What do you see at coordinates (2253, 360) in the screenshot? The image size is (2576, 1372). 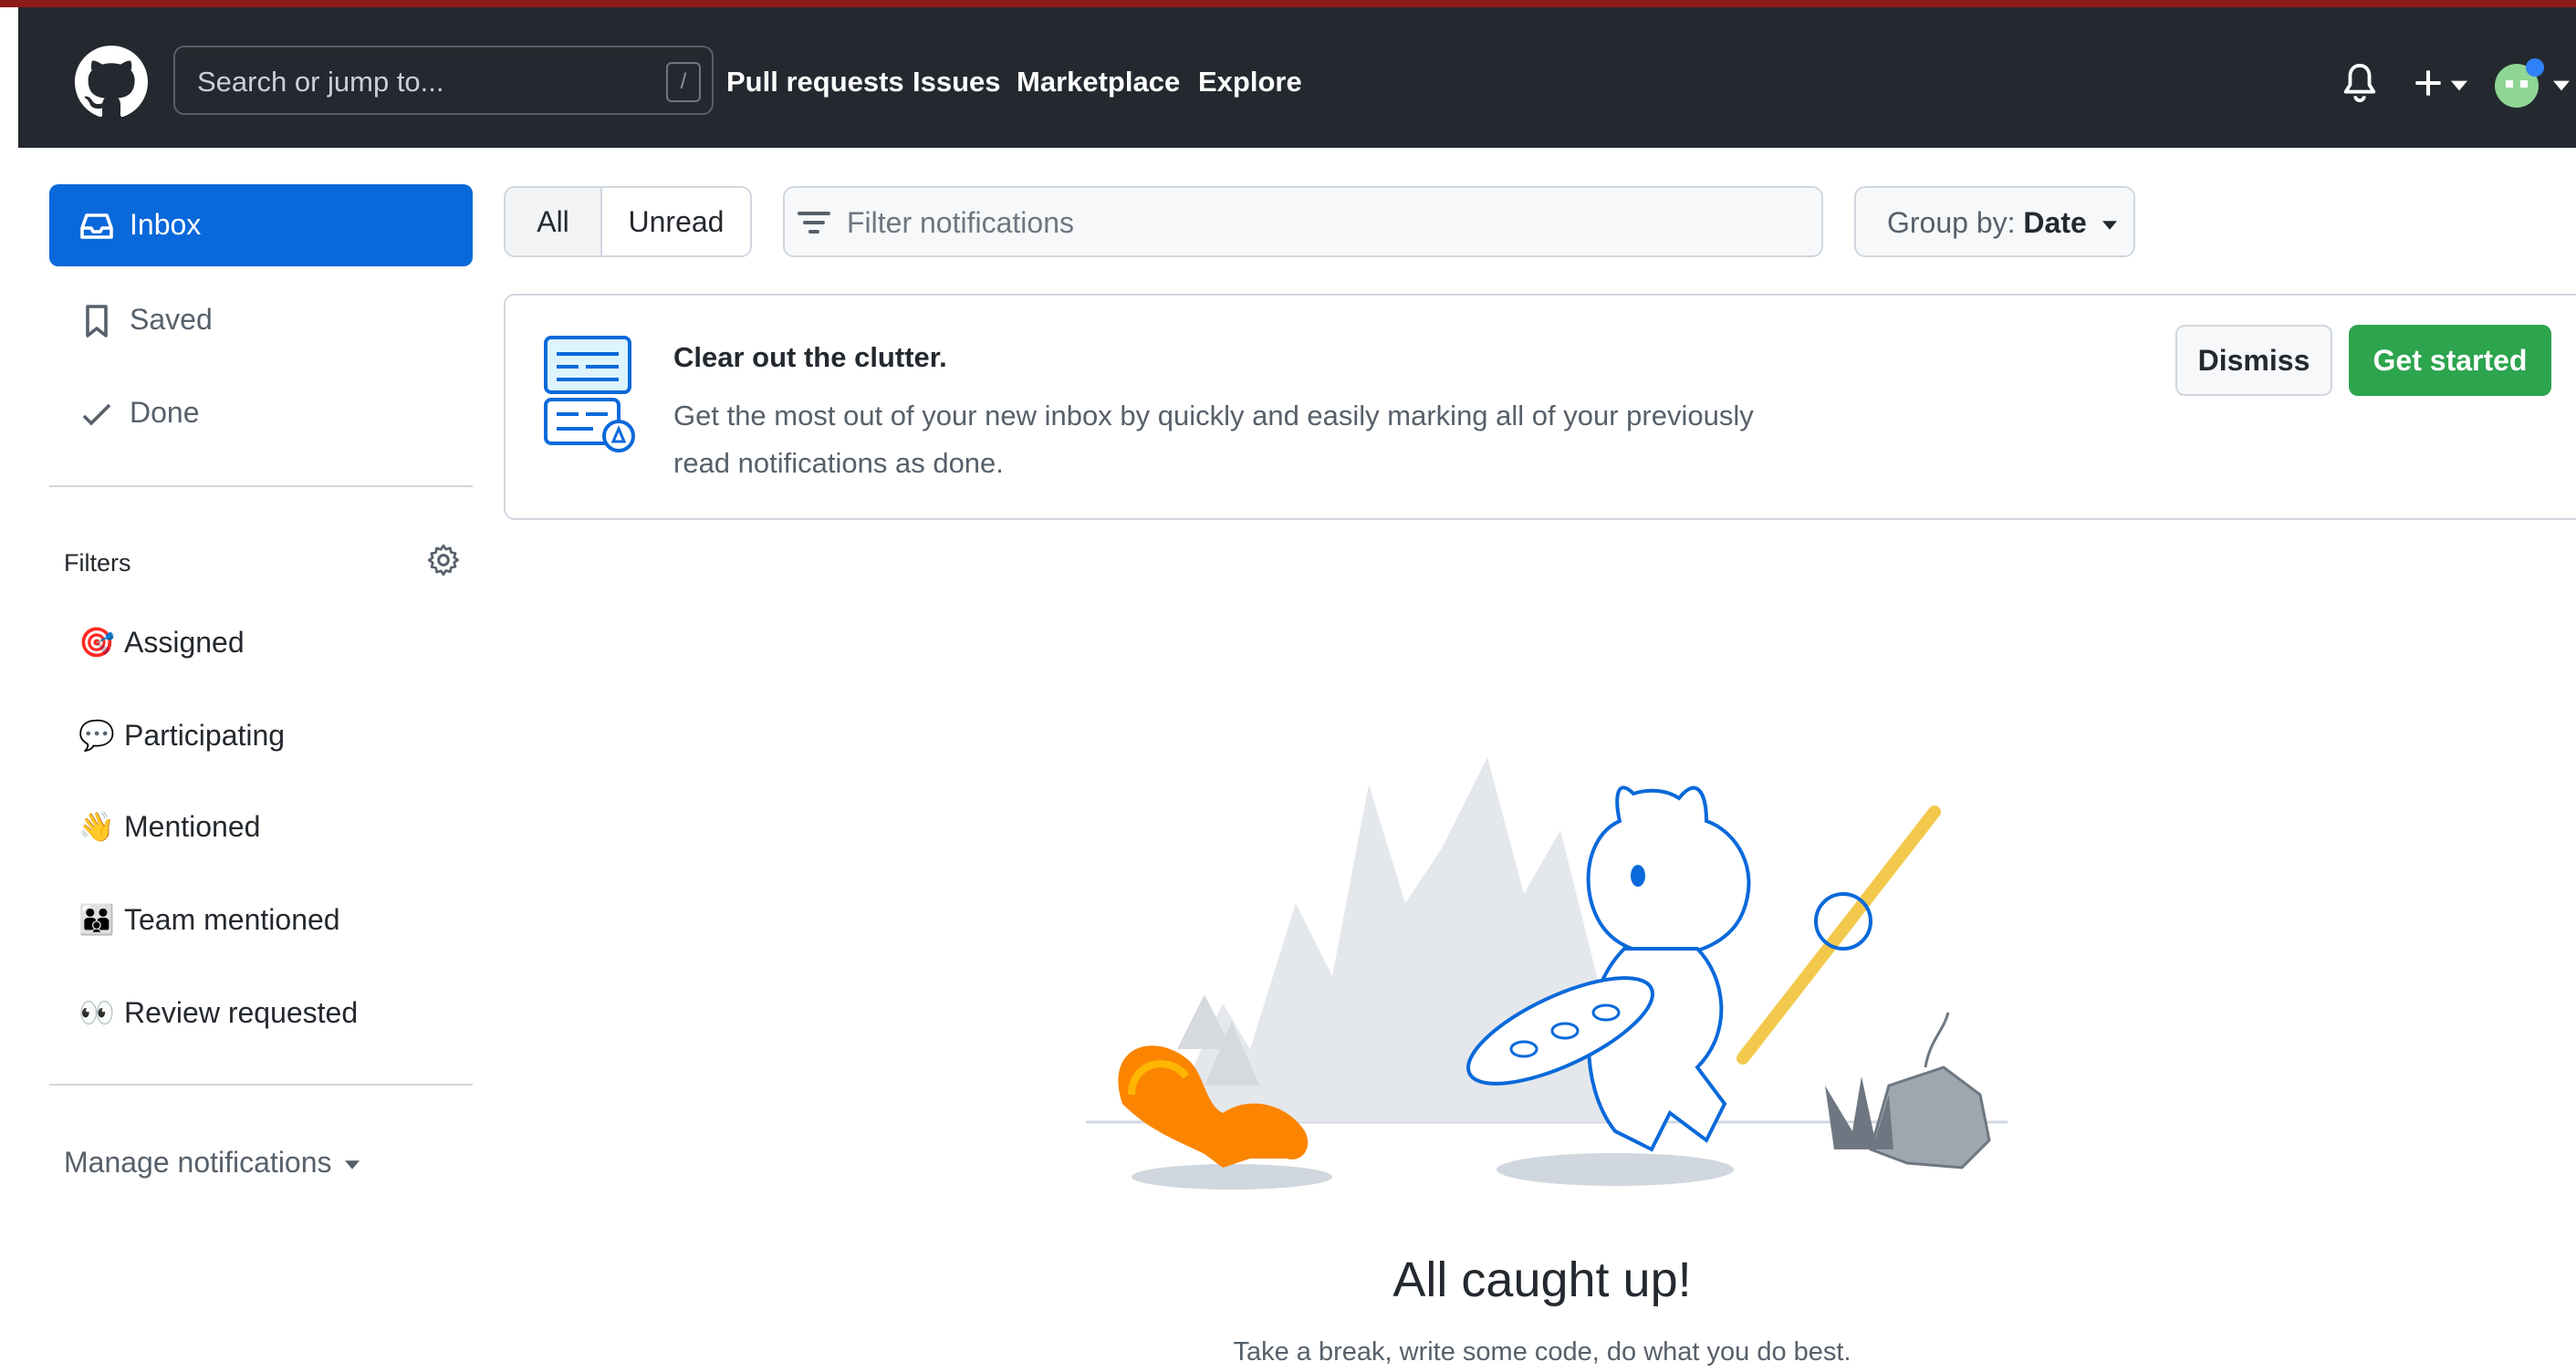 I see `dismiss-button: Dismiss` at bounding box center [2253, 360].